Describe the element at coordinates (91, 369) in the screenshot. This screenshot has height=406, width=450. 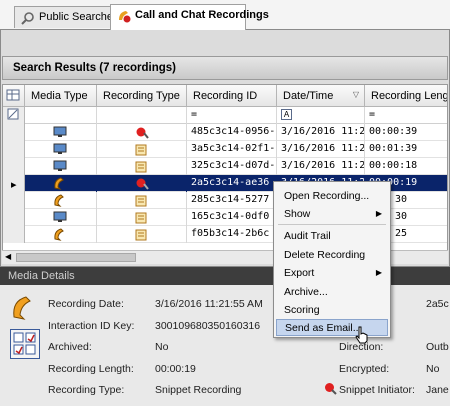
I see `recording-length-label: Recording Length:` at that location.